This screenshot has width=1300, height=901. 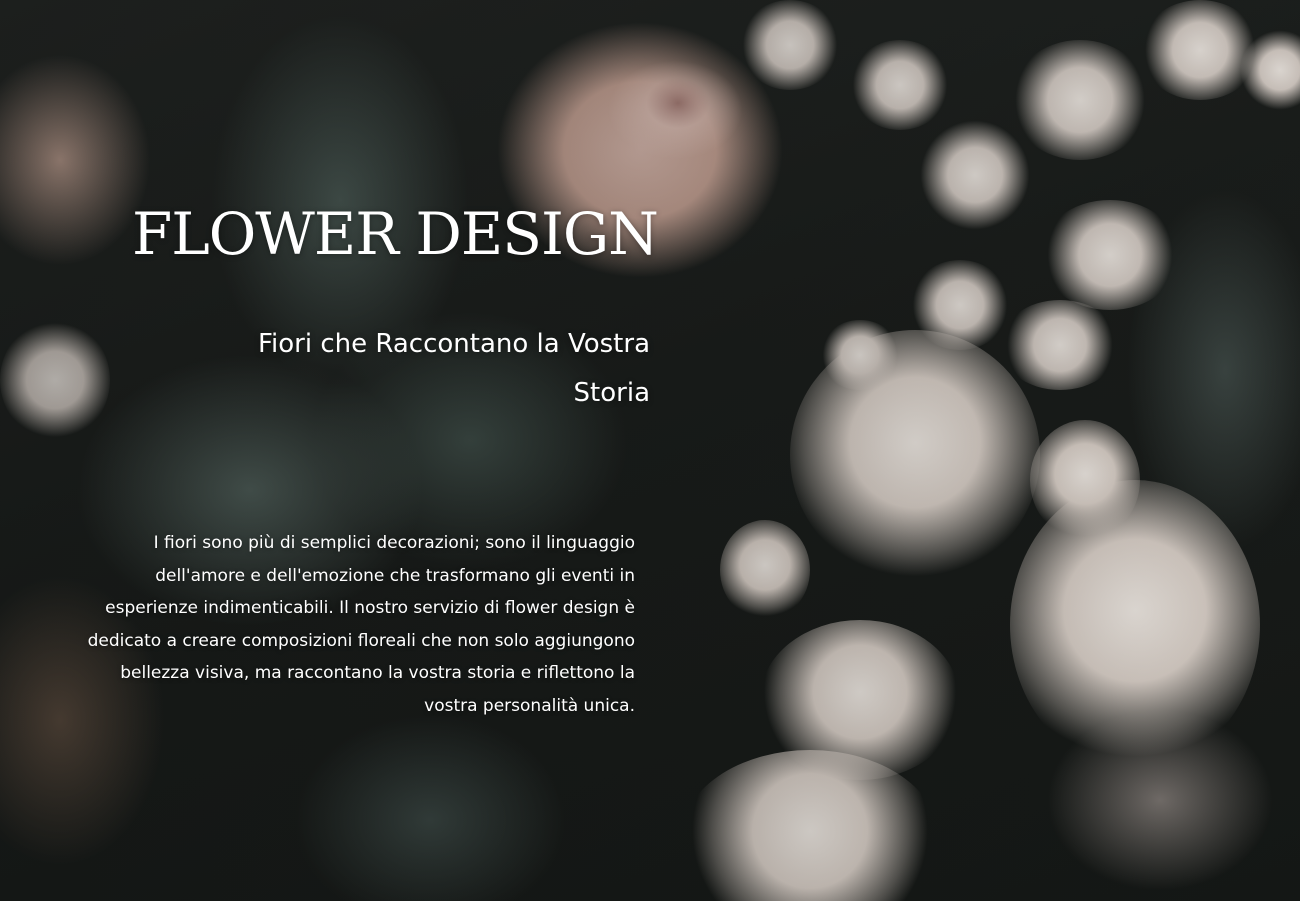 I want to click on hero-subtitle: Fiori che Raccontano la Vostra Storia, so click(x=453, y=368).